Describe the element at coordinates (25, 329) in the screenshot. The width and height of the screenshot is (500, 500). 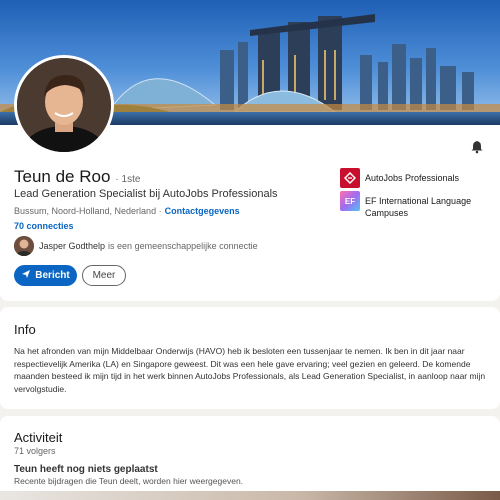
I see `info-title: Info` at that location.